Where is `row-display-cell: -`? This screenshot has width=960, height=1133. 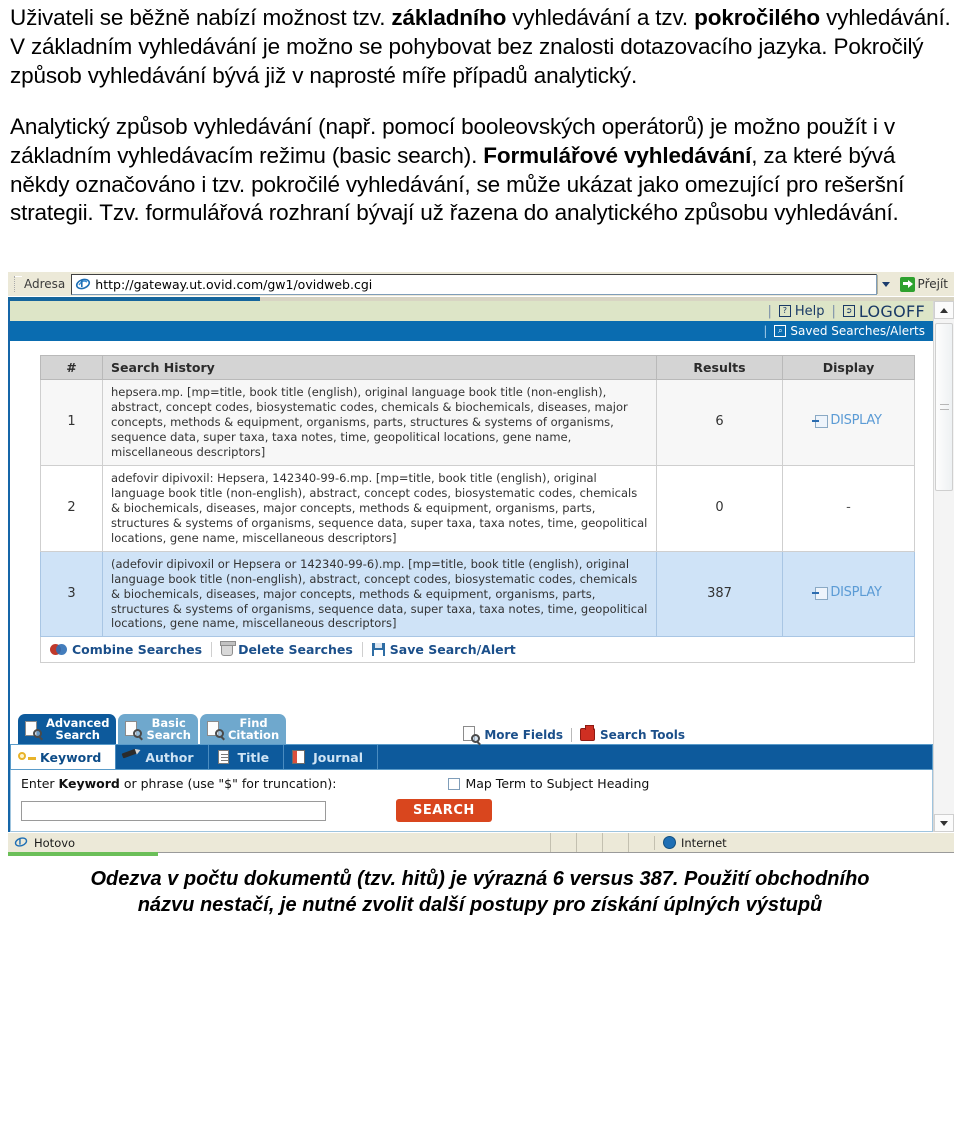 row-display-cell: - is located at coordinates (848, 508).